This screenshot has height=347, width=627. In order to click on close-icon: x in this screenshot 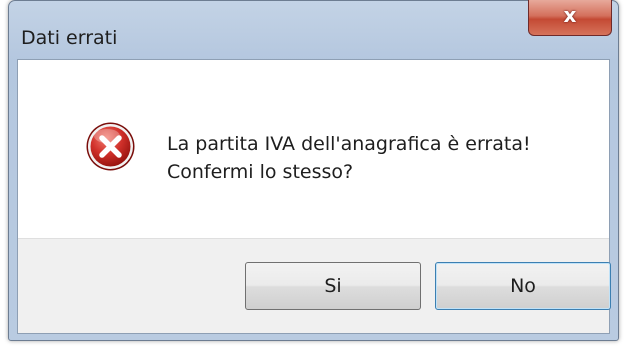, I will do `click(570, 15)`.